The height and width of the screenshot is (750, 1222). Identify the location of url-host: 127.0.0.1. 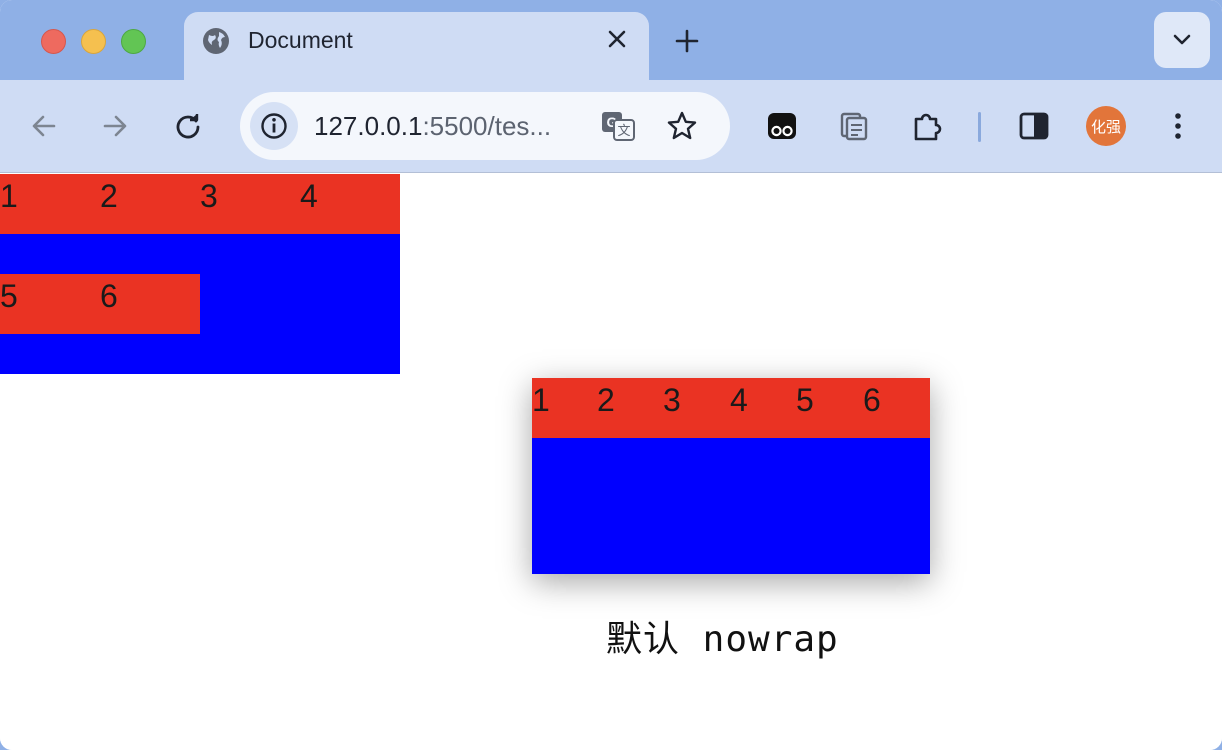
(368, 126).